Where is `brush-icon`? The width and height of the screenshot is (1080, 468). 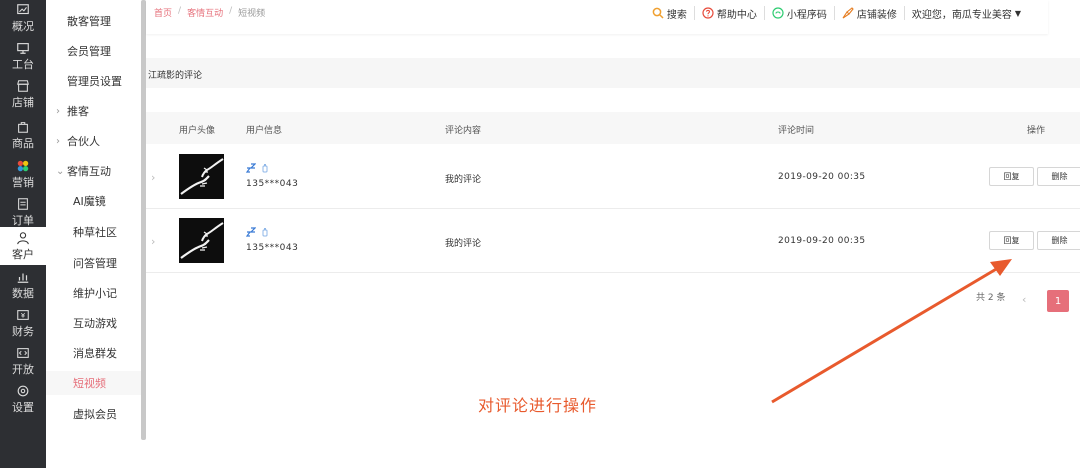
brush-icon is located at coordinates (848, 13).